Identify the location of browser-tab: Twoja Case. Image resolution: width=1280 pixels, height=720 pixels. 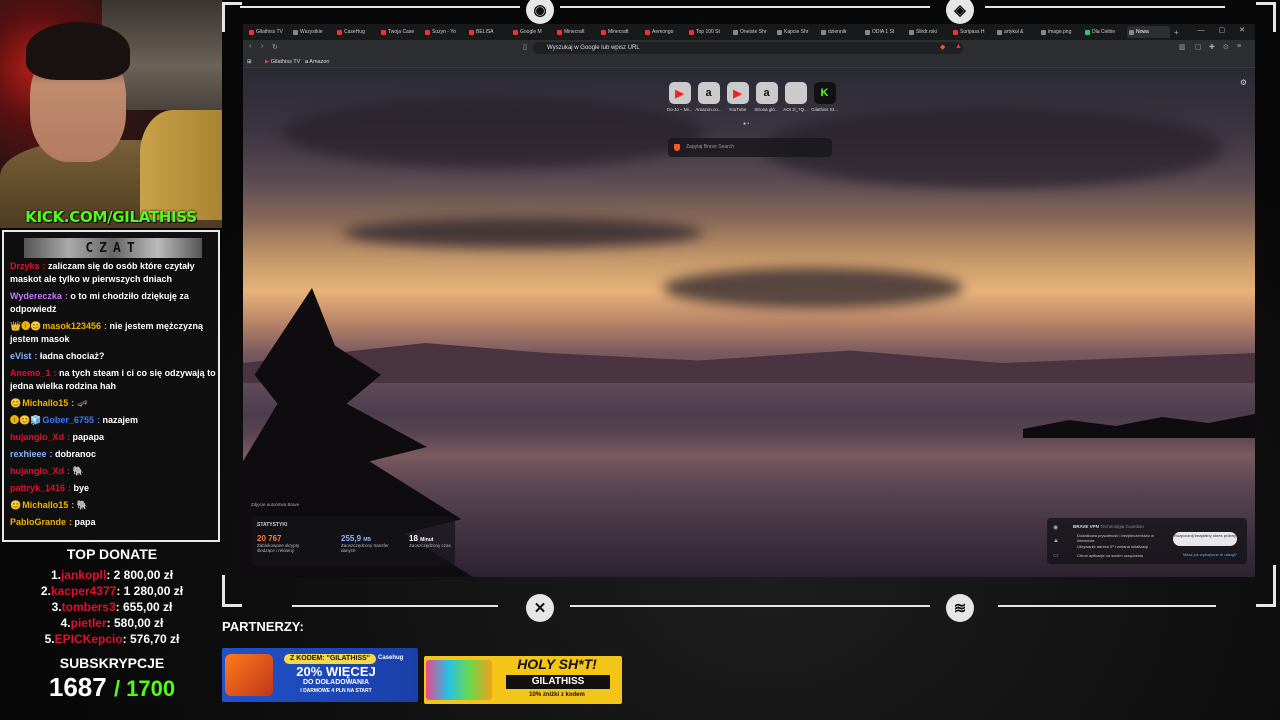
(400, 32).